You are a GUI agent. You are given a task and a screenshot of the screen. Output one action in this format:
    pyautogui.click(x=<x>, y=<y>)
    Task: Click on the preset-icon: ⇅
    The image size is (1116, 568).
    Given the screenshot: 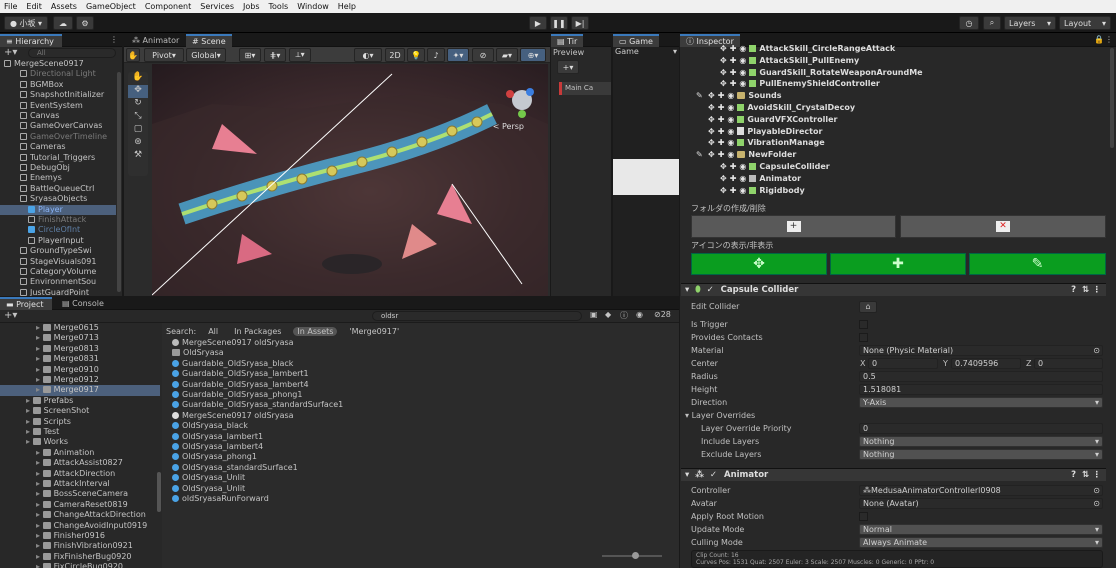 What is the action you would take?
    pyautogui.click(x=1085, y=475)
    